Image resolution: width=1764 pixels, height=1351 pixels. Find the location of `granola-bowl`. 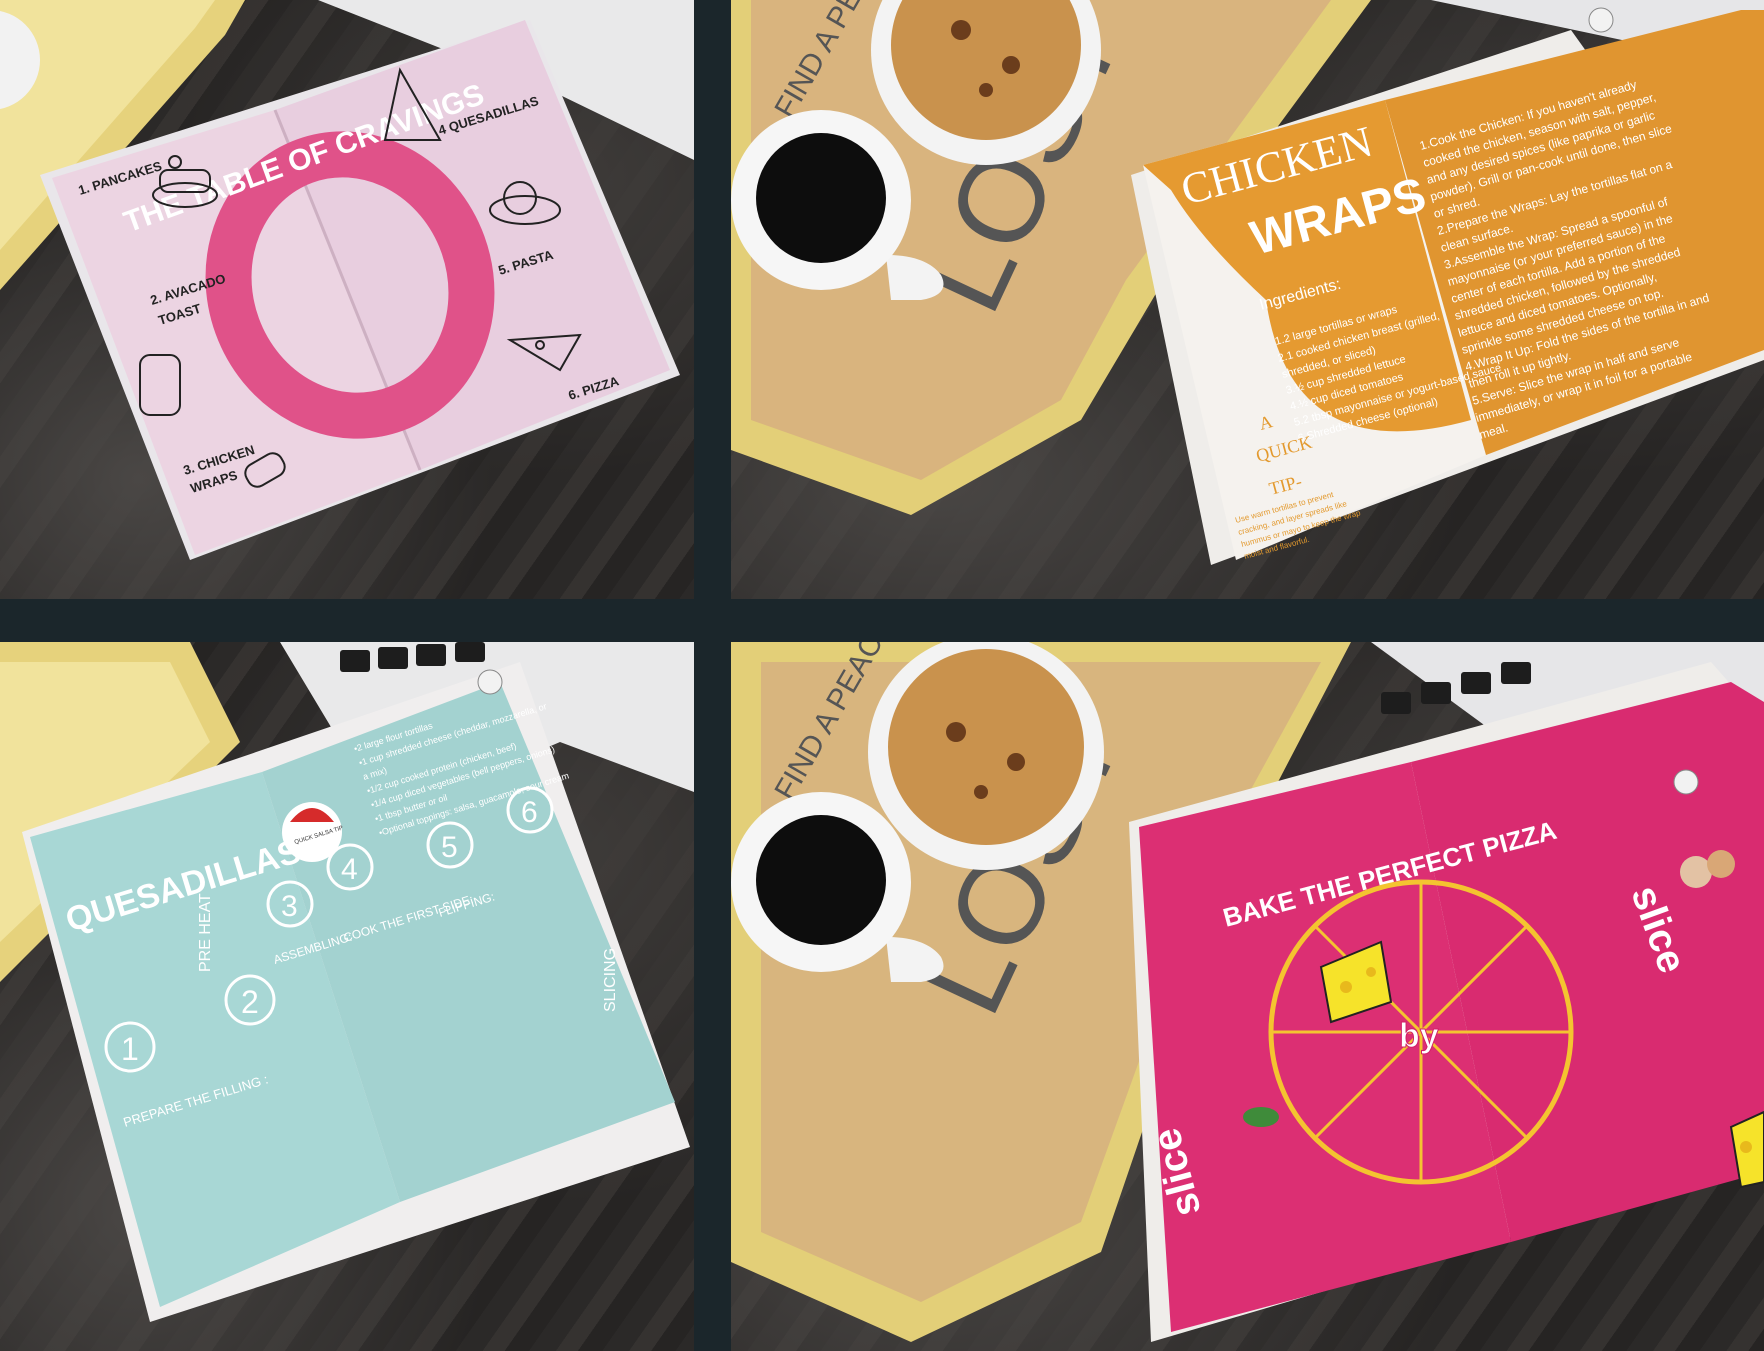

granola-bowl is located at coordinates (986, 756).